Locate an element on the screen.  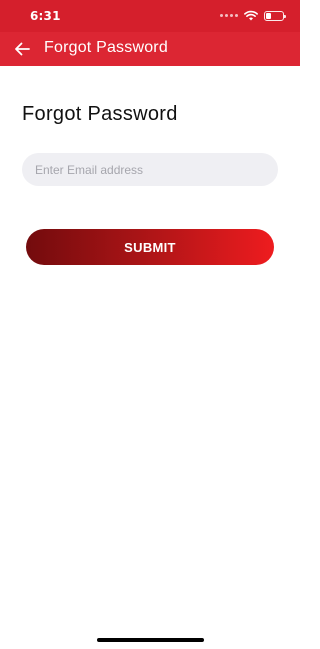
email-field is located at coordinates (150, 169).